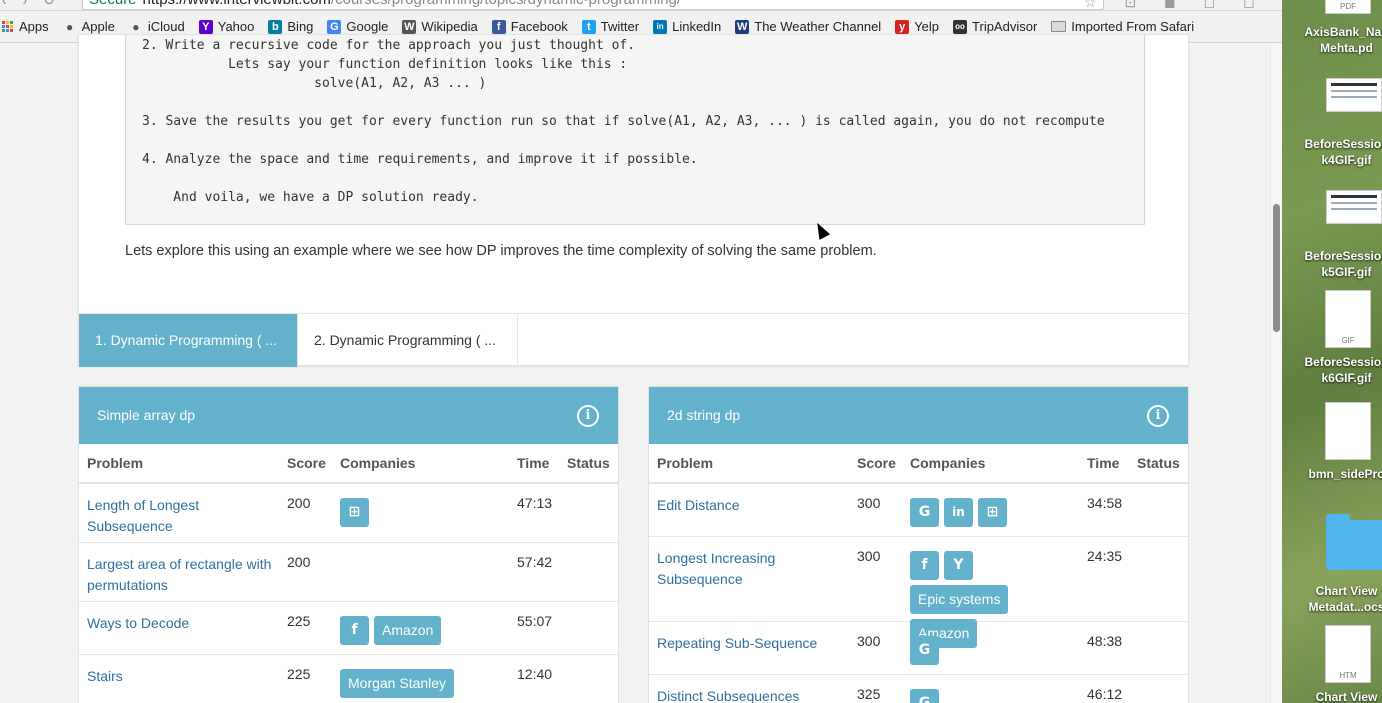  I want to click on column-header-problem: Problem, so click(685, 463).